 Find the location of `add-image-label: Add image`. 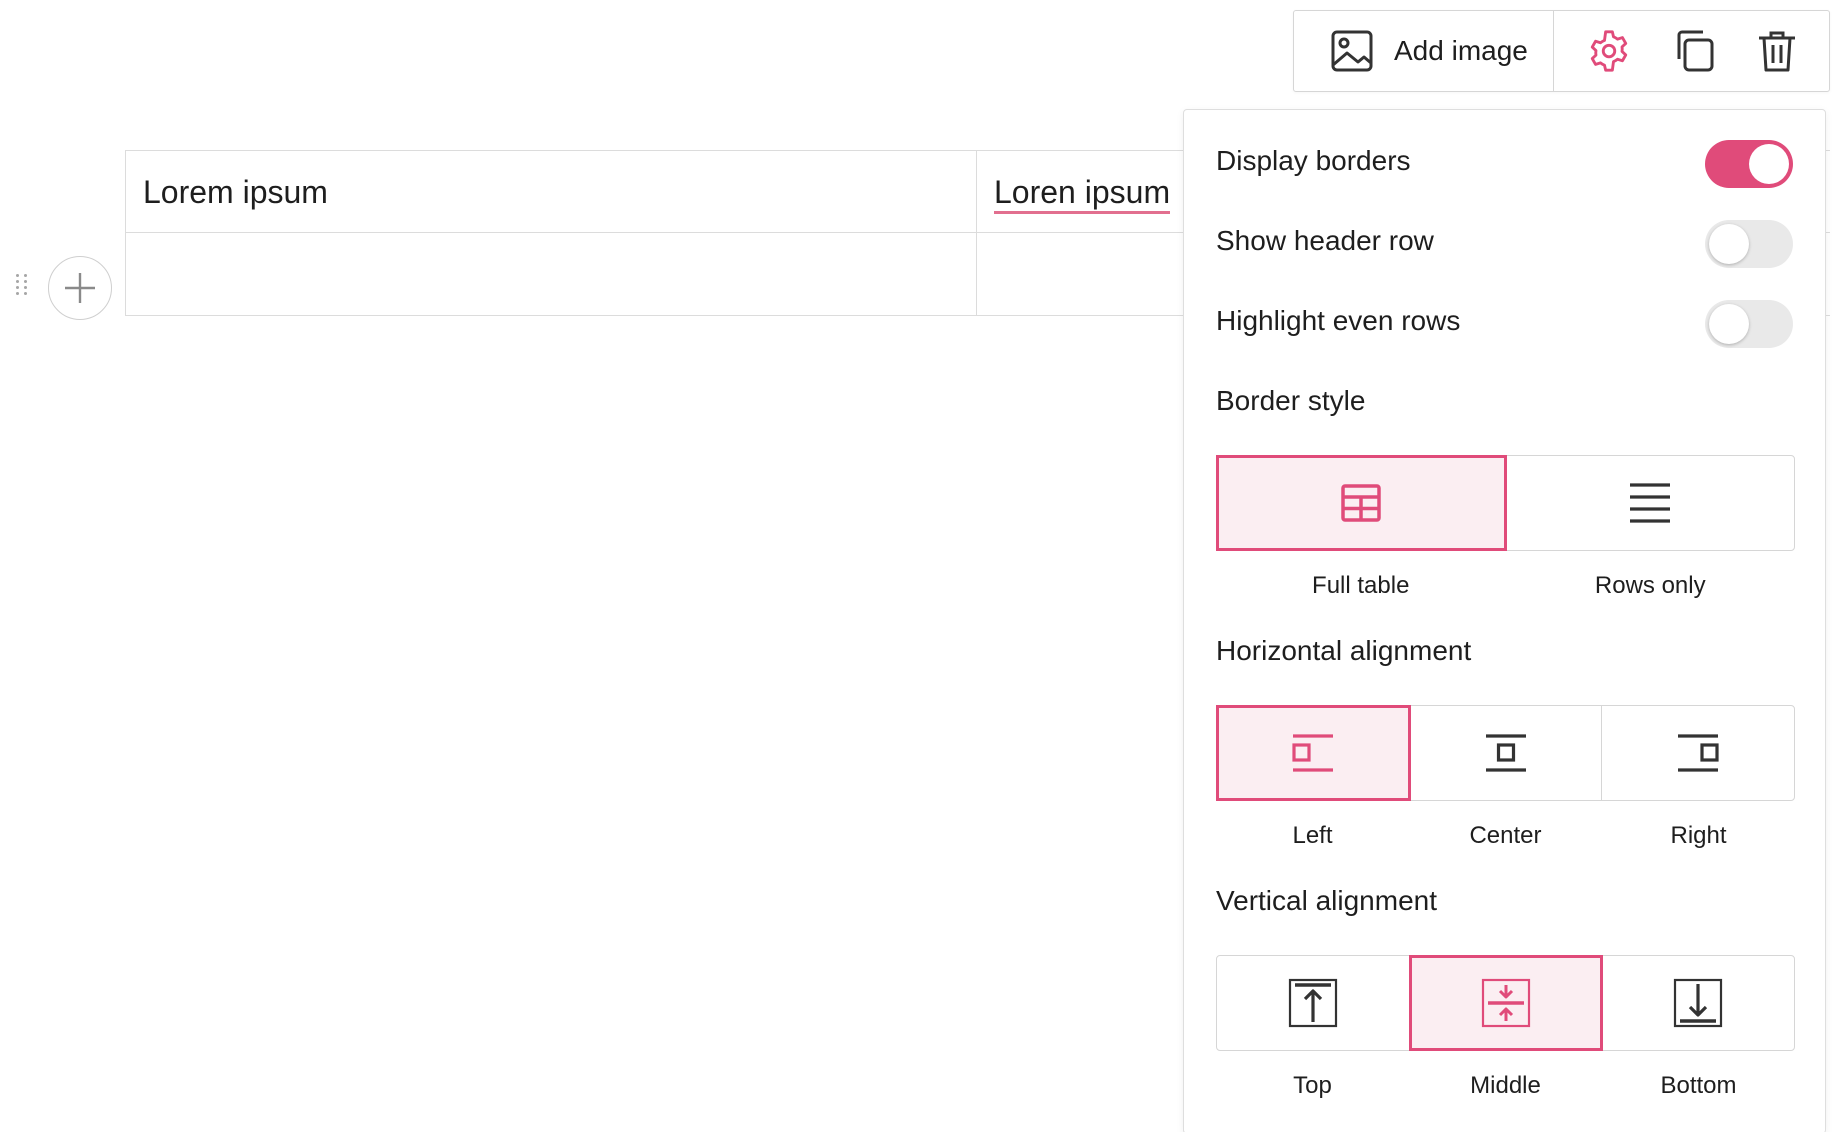

add-image-label: Add image is located at coordinates (1461, 50).